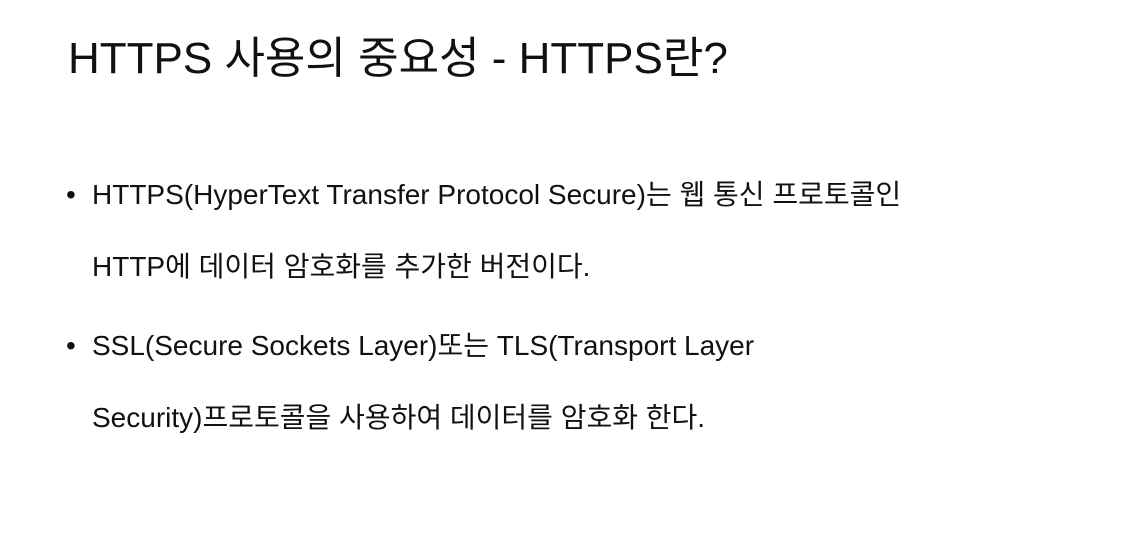  What do you see at coordinates (341, 266) in the screenshot?
I see `bullet-text-line: HTTP에 데이터 암호화를 추가한 버전이다.` at bounding box center [341, 266].